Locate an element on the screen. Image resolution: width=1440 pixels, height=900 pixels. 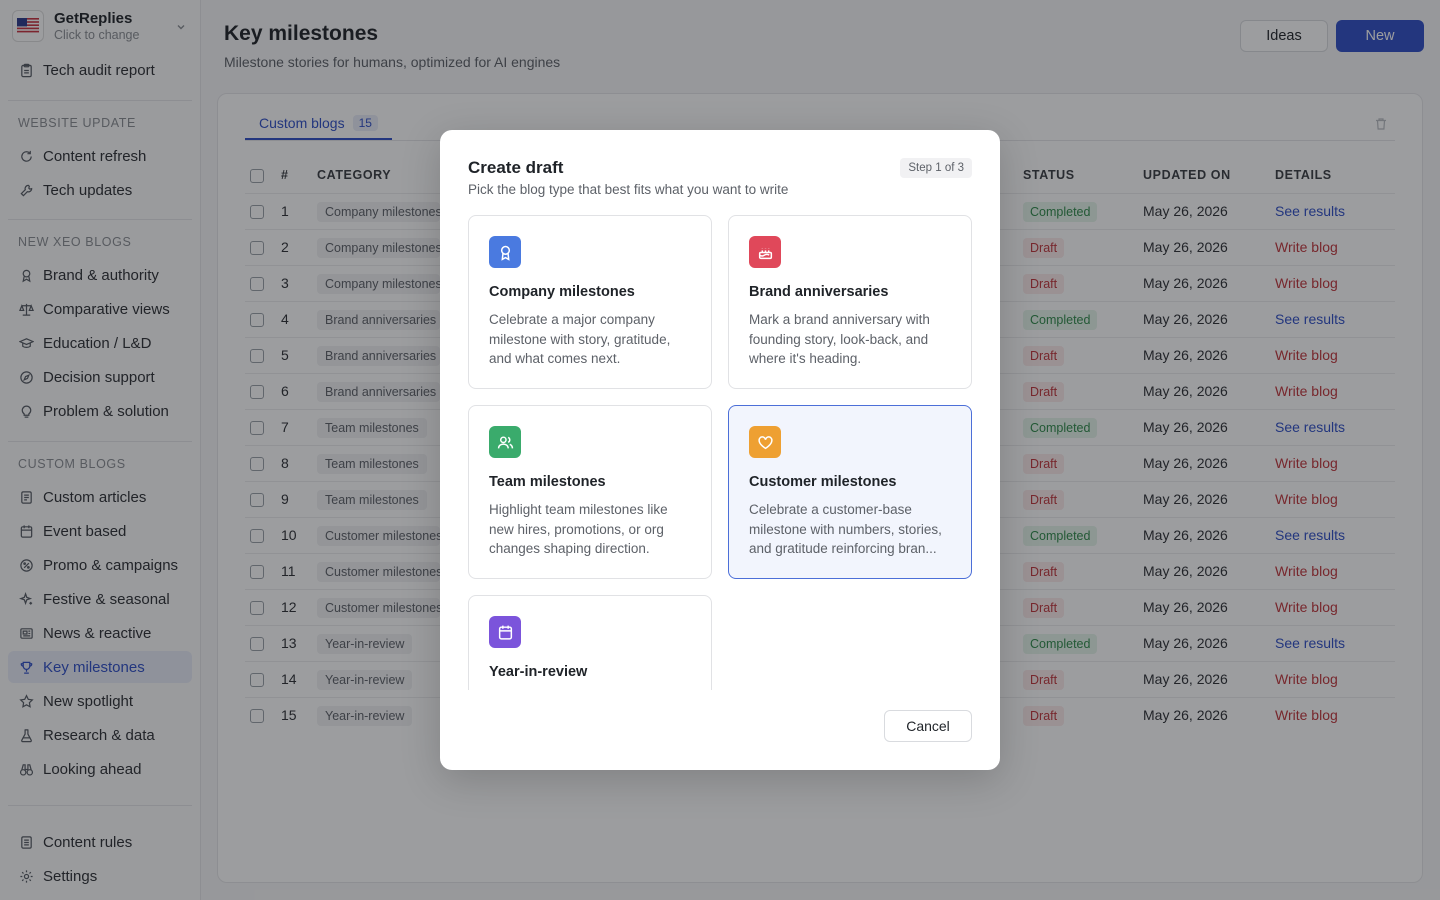
heart-icon is located at coordinates (765, 442).